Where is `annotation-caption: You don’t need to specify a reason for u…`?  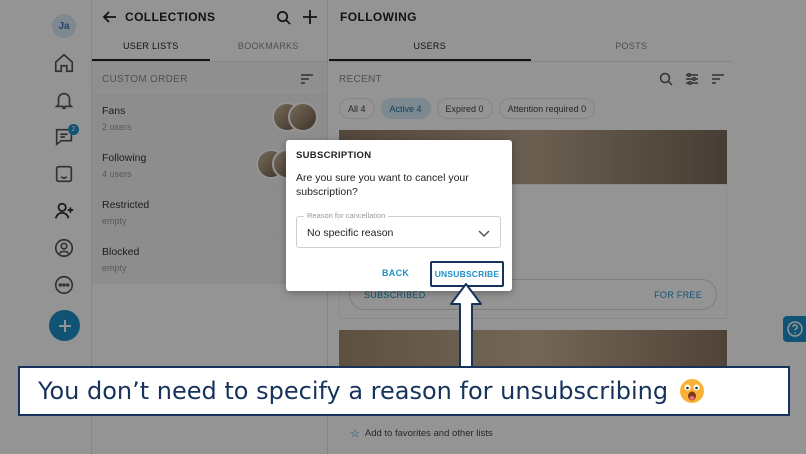
annotation-caption: You don’t need to specify a reason for u… is located at coordinates (404, 391).